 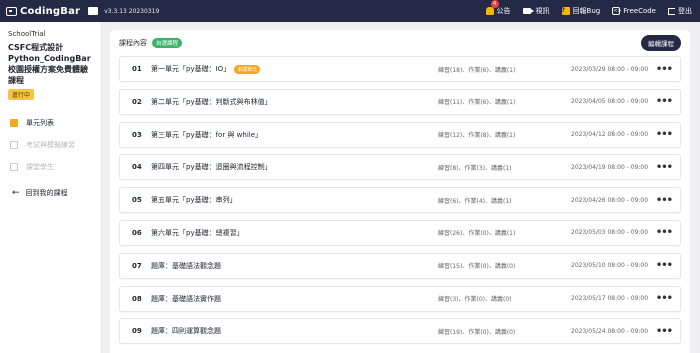 What do you see at coordinates (477, 136) in the screenshot?
I see `unit-counts: 練習(12)、作業(8)、講義(1)` at bounding box center [477, 136].